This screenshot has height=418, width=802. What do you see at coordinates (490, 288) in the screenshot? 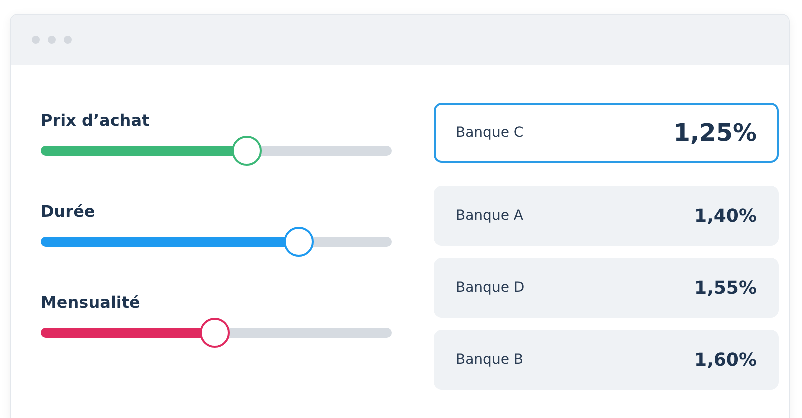
I see `bank-name: Banque D` at bounding box center [490, 288].